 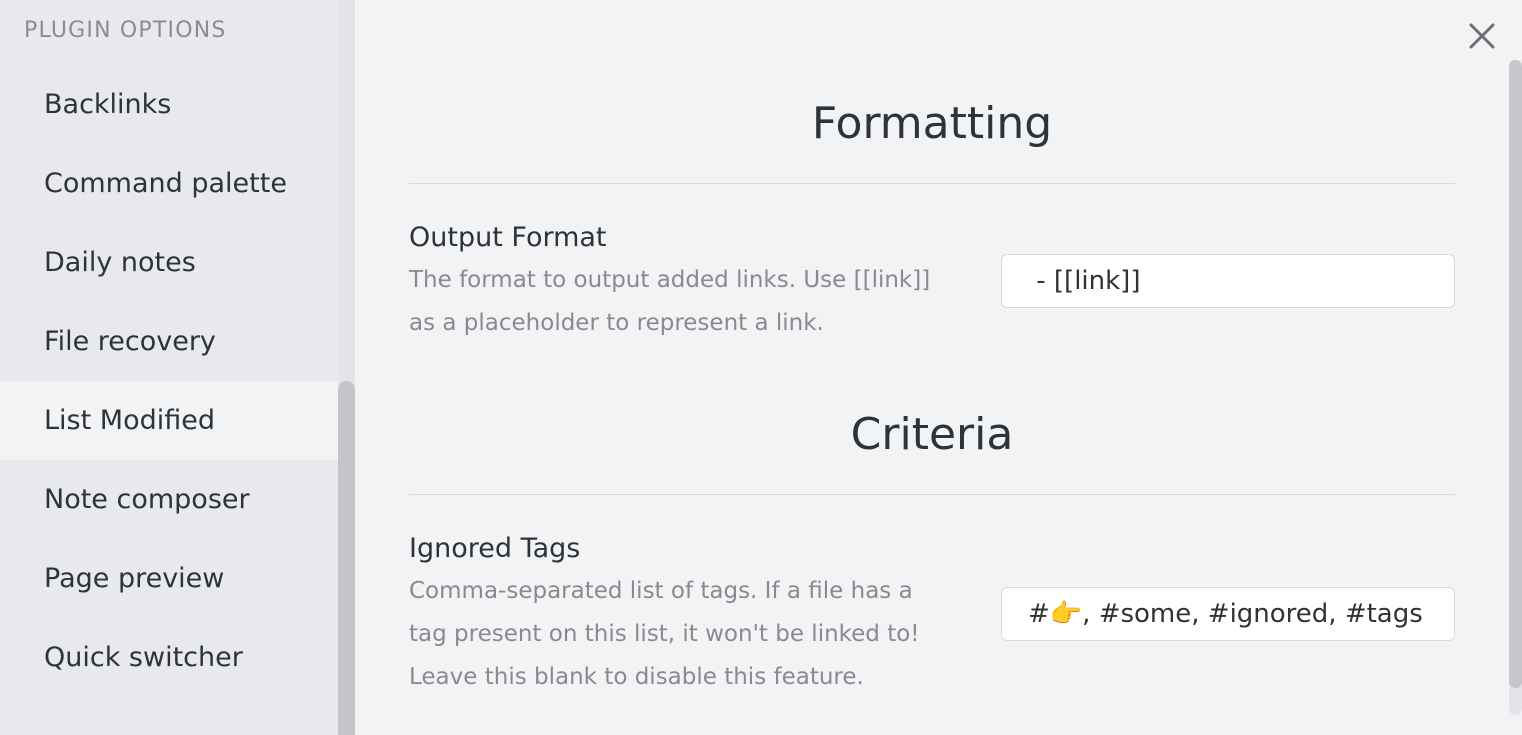 I want to click on sidebar-heading: PLUGIN OPTIONS, so click(x=125, y=30).